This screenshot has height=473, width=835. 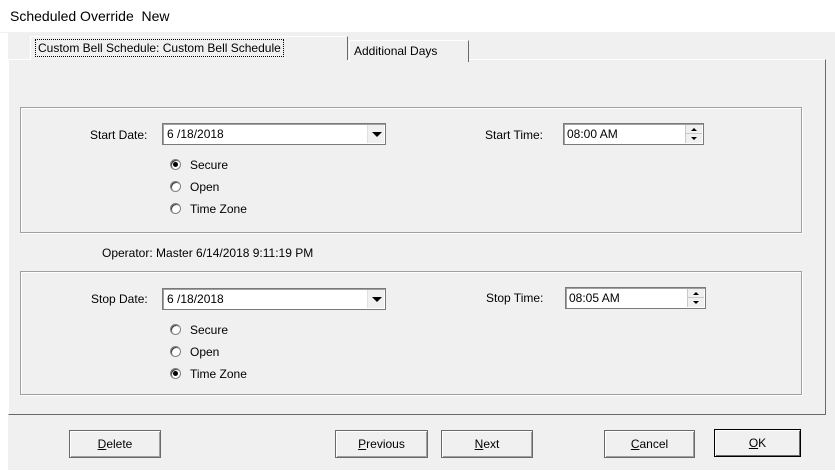 I want to click on start-time-value: 08:00 AM, so click(x=592, y=134).